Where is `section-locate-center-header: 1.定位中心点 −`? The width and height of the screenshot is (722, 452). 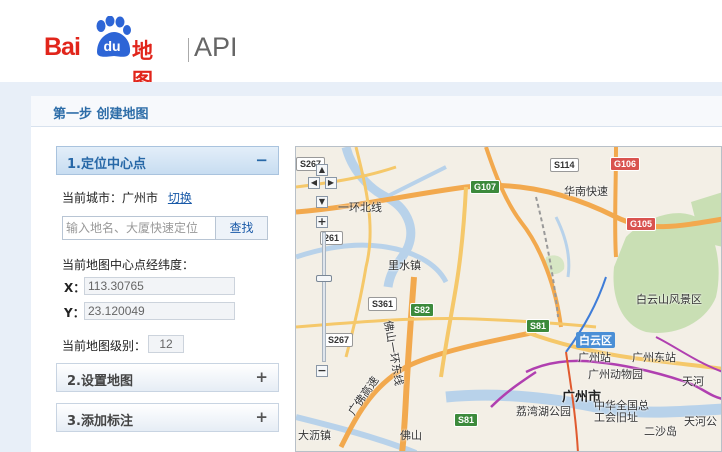
section-locate-center-header: 1.定位中心点 − is located at coordinates (167, 160).